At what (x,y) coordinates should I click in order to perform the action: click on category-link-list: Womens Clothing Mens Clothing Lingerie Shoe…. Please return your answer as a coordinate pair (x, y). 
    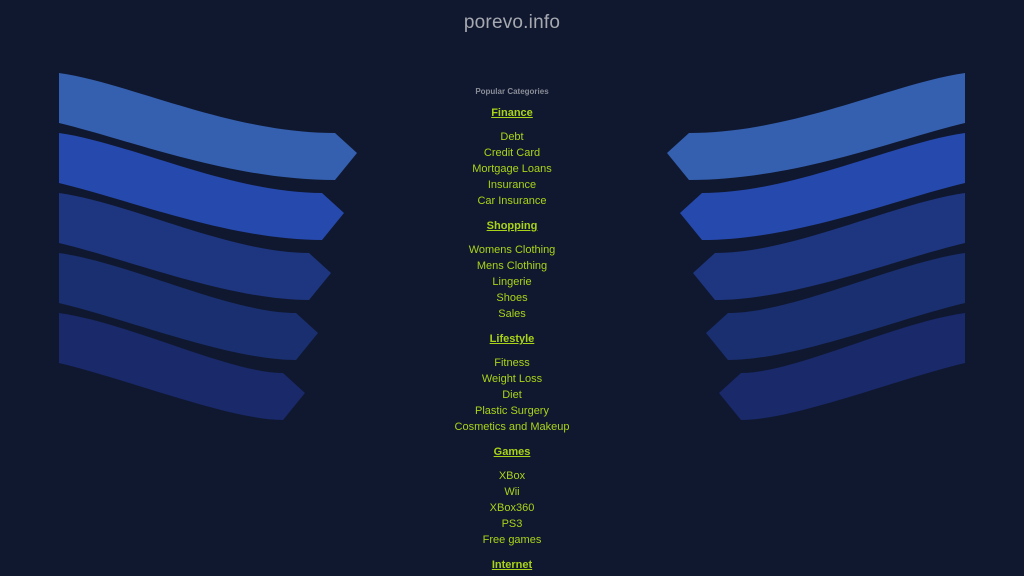
    Looking at the image, I should click on (512, 282).